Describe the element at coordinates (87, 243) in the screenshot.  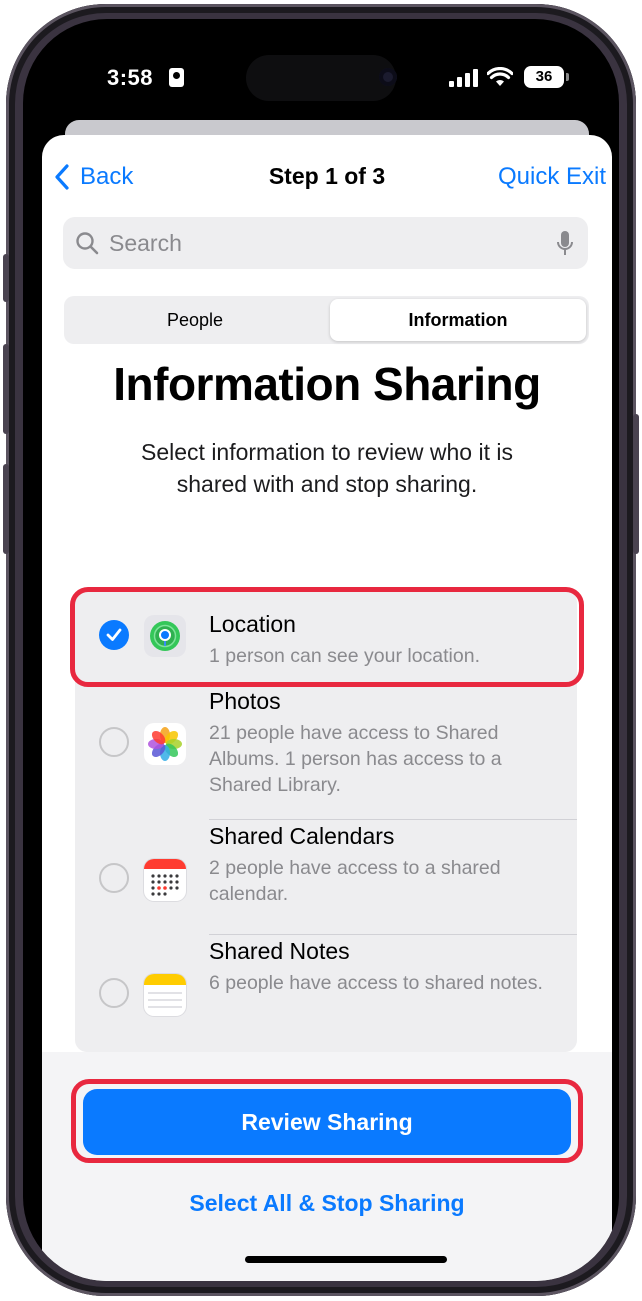
I see `search-icon` at that location.